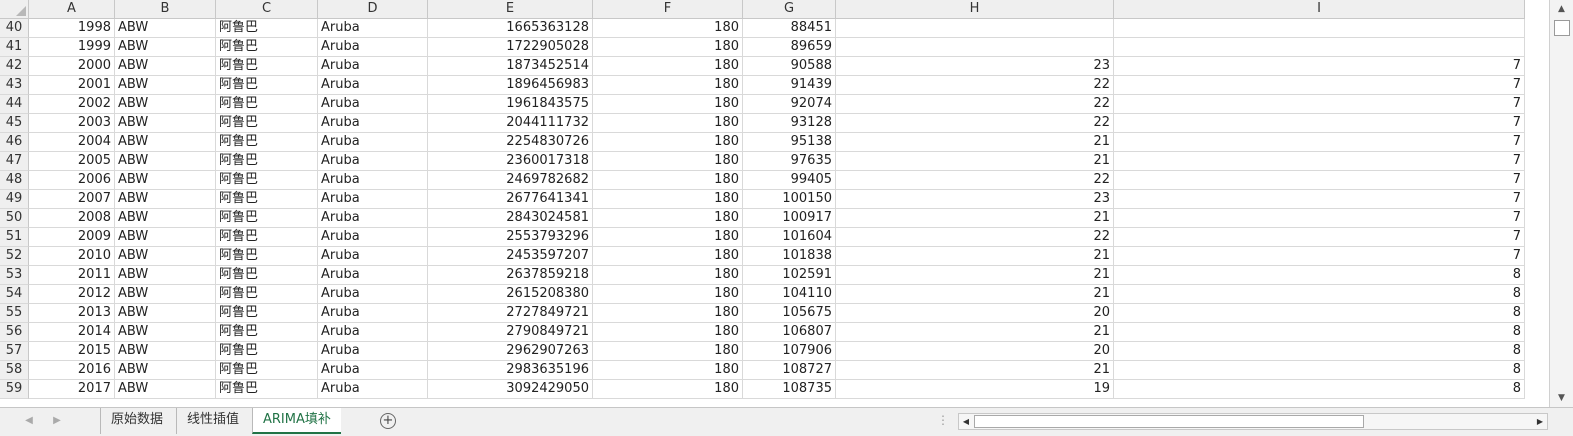 This screenshot has height=436, width=1573. Describe the element at coordinates (789, 9) in the screenshot. I see `column-header-g: G` at that location.